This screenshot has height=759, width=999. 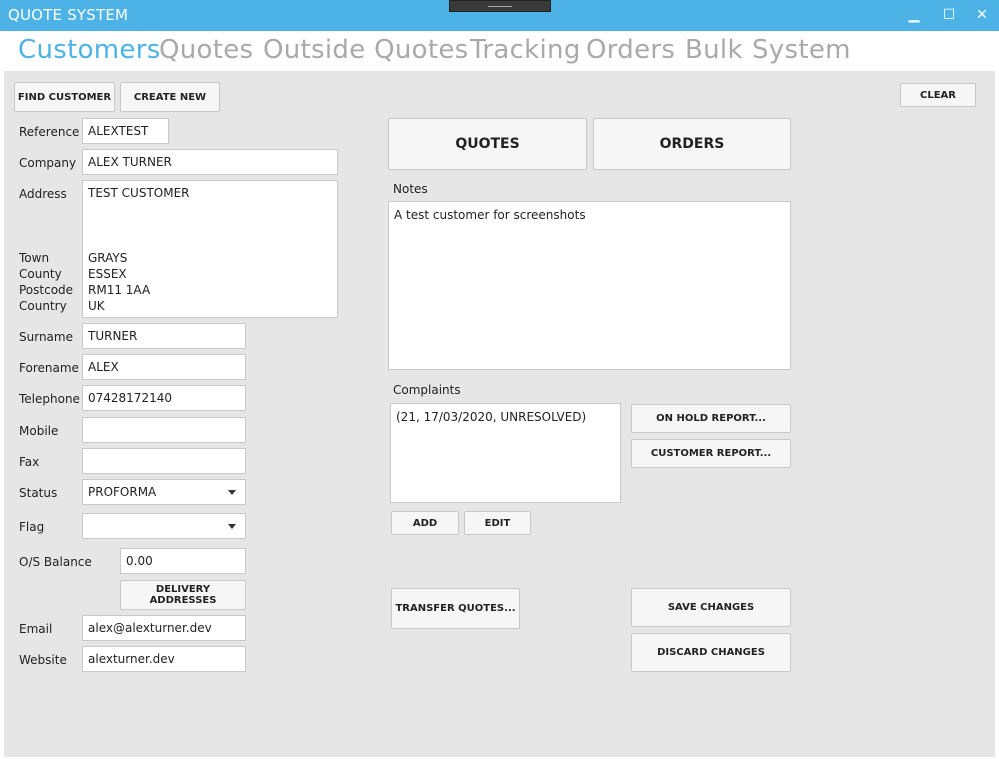 What do you see at coordinates (183, 595) in the screenshot?
I see `delivery-addresses-button: DELIVERY ADDRESSES` at bounding box center [183, 595].